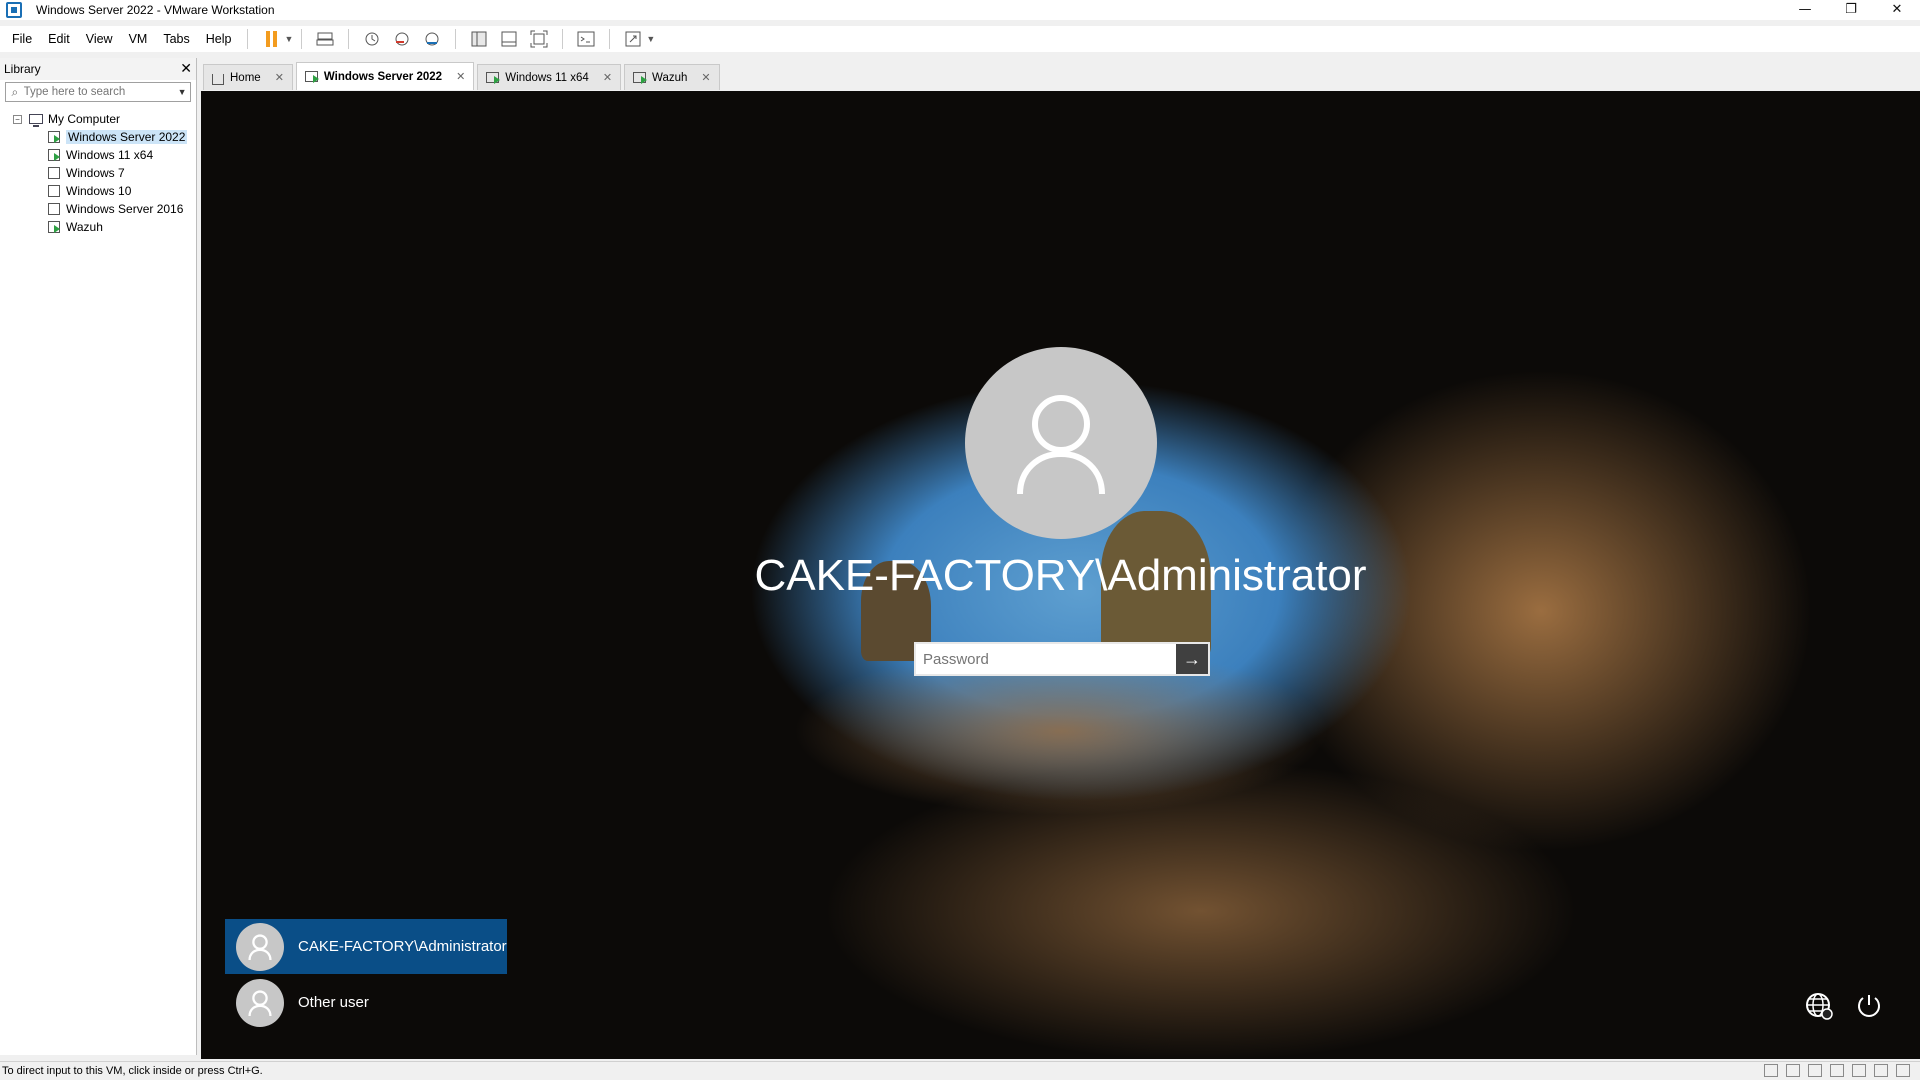  I want to click on menu-vm: VM, so click(138, 39).